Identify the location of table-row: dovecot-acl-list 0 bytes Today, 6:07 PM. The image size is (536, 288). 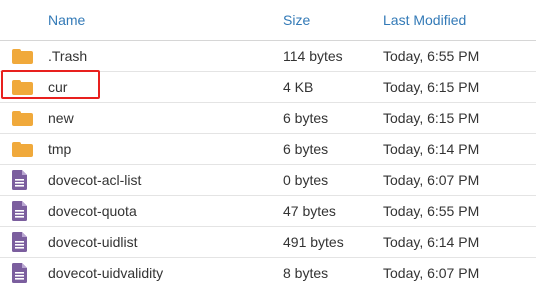
(268, 180).